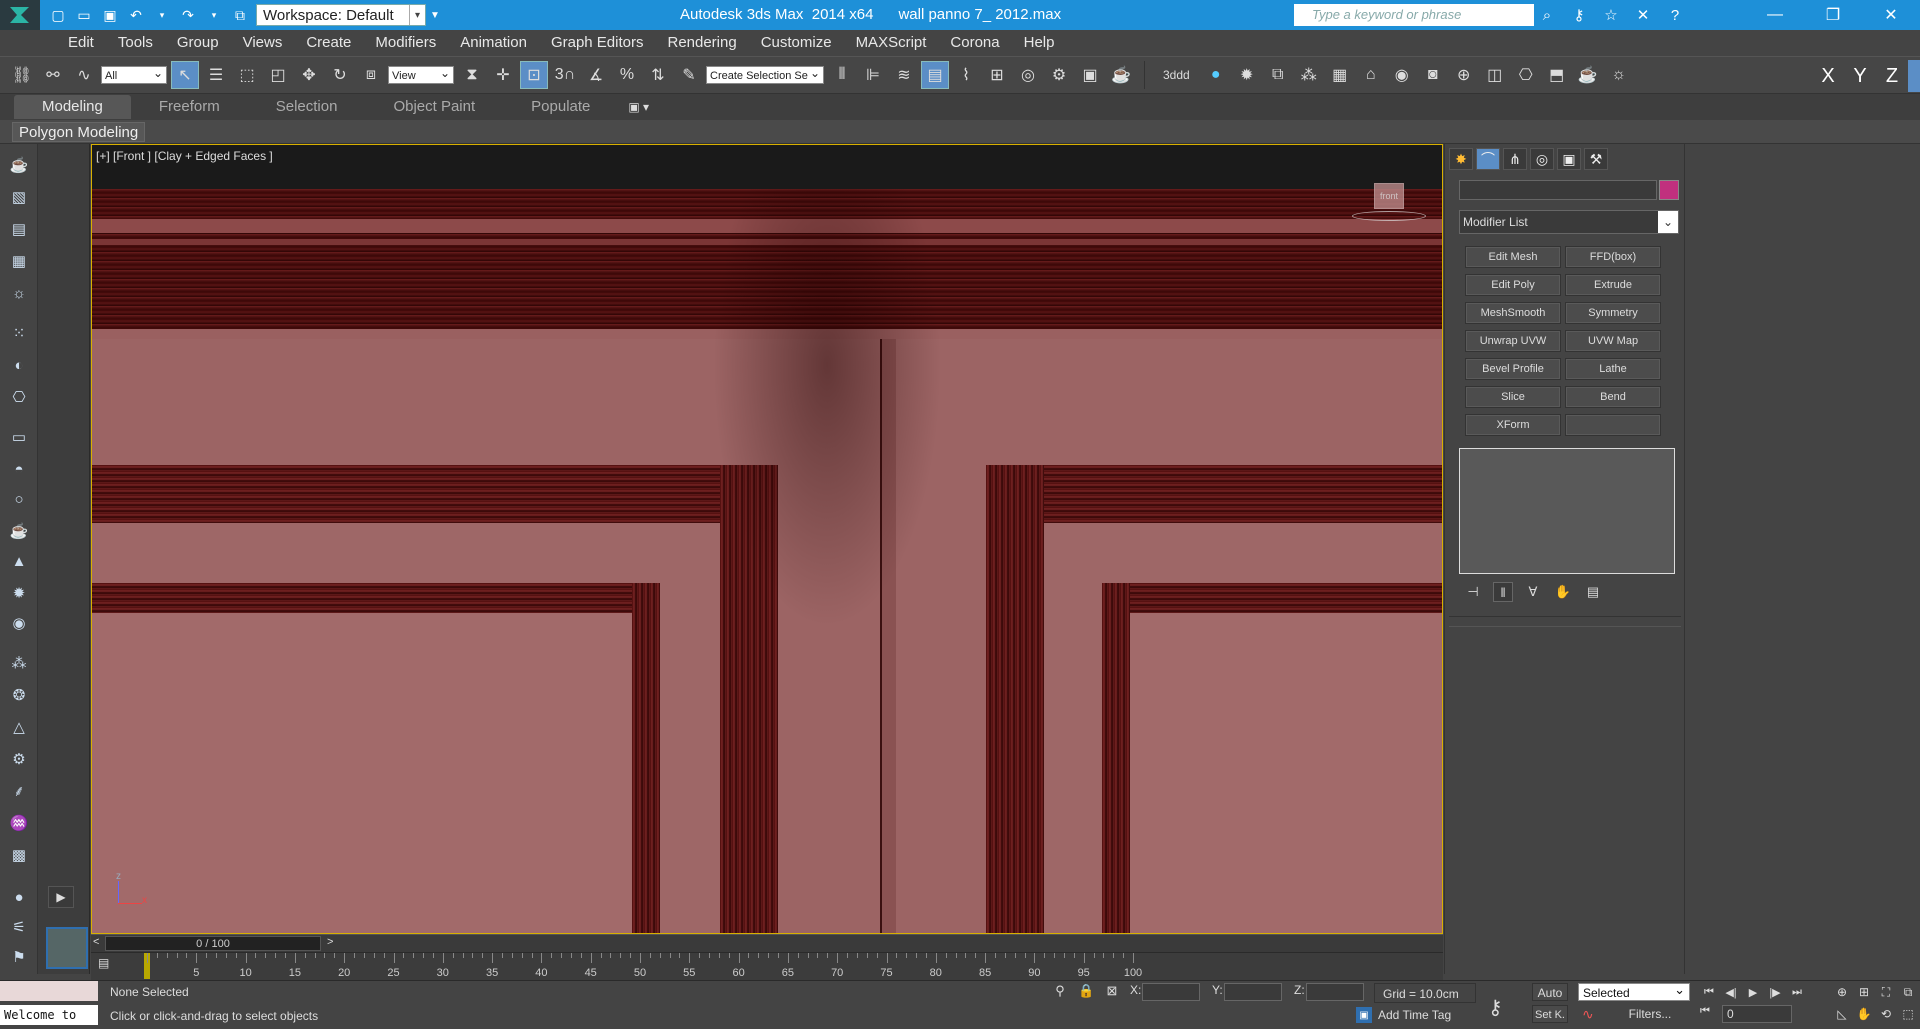  What do you see at coordinates (1613, 425) in the screenshot?
I see `modifier-button-empty` at bounding box center [1613, 425].